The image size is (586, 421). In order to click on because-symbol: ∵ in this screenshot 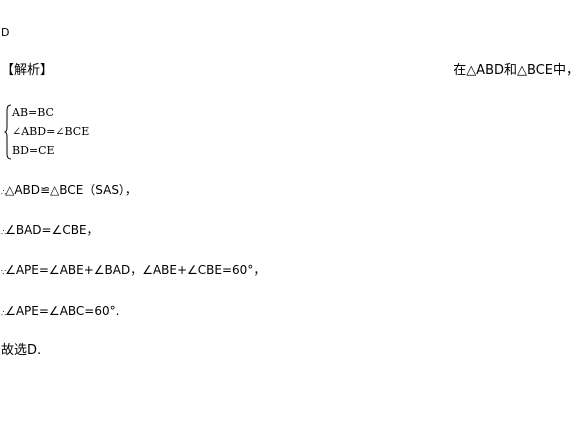, I will do `click(3, 272)`.